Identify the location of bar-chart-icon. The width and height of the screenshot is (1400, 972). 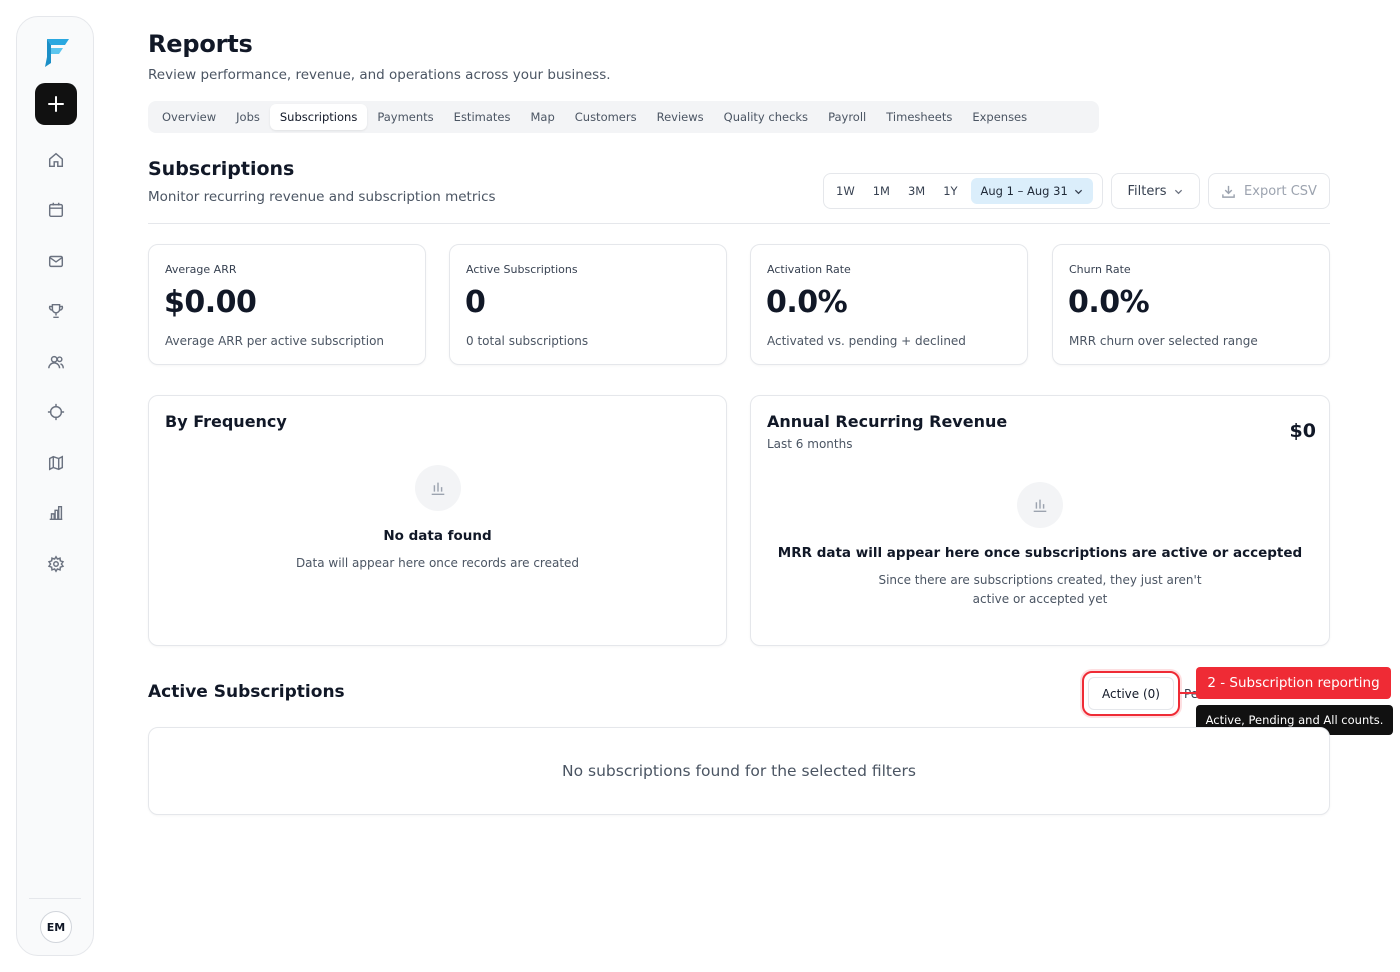
(56, 513).